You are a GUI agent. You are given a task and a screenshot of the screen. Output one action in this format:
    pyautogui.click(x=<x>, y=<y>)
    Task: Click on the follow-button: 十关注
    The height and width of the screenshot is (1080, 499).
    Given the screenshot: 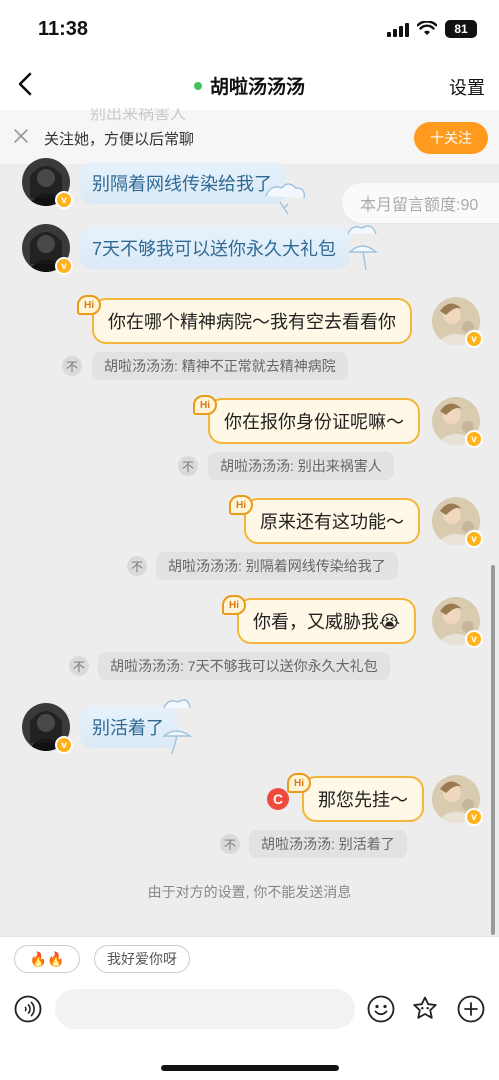 What is the action you would take?
    pyautogui.click(x=451, y=138)
    